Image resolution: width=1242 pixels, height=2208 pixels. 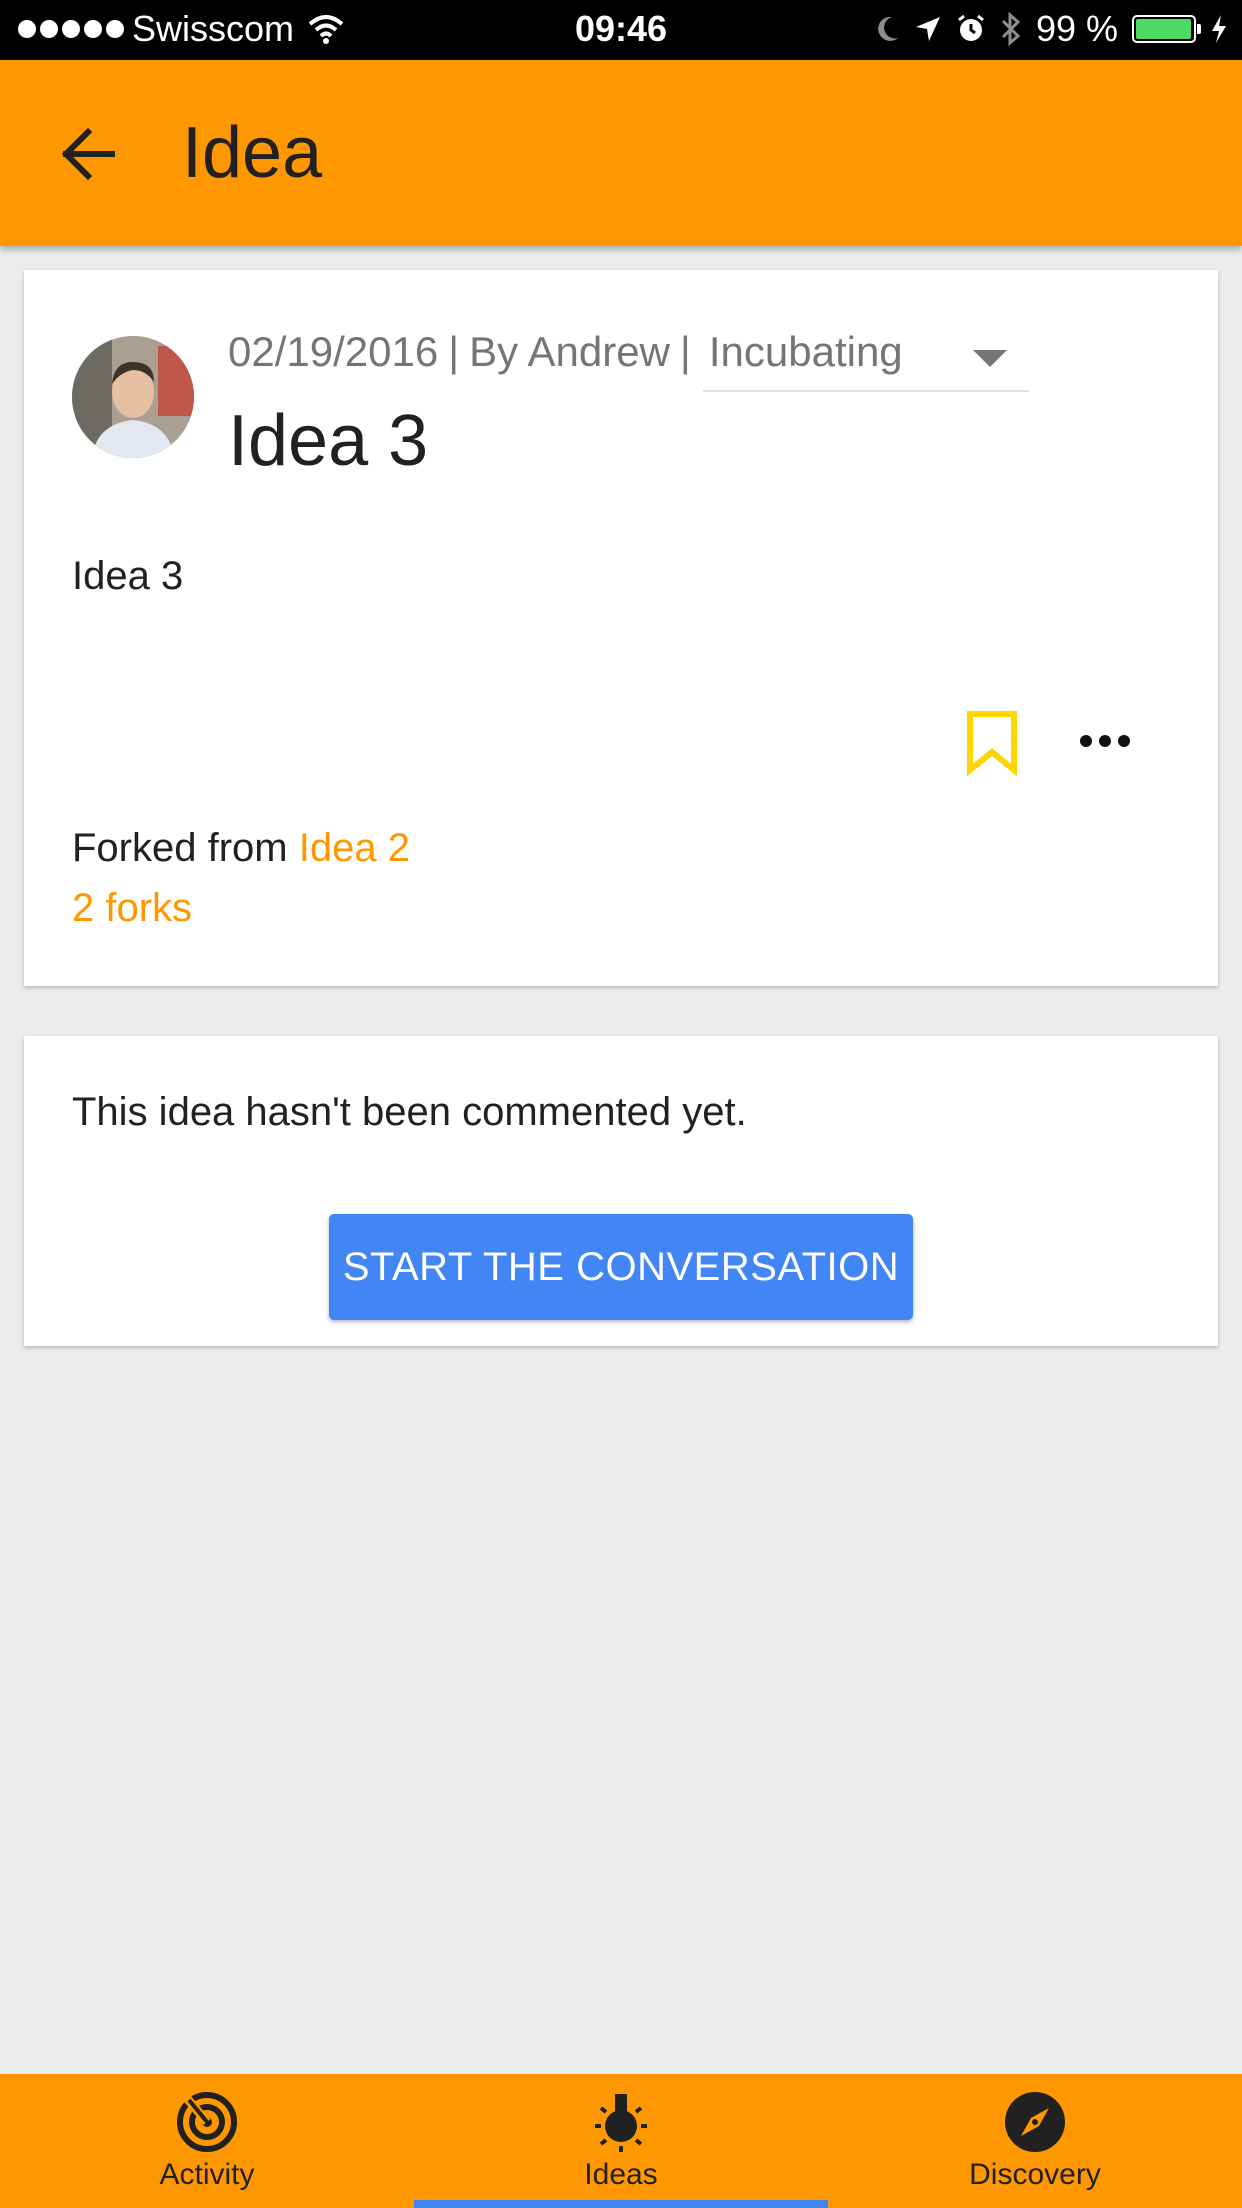 I want to click on start-conversation-button: START THE CONVERSATION, so click(x=621, y=1267).